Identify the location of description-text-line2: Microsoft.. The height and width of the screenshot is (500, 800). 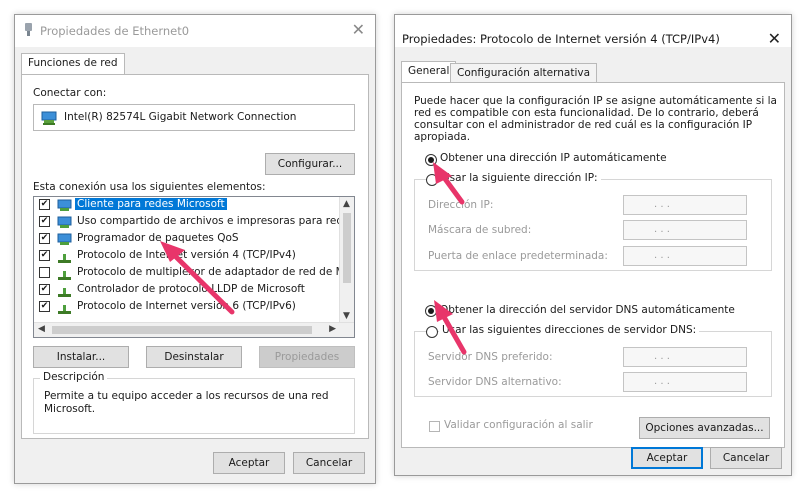
(70, 409).